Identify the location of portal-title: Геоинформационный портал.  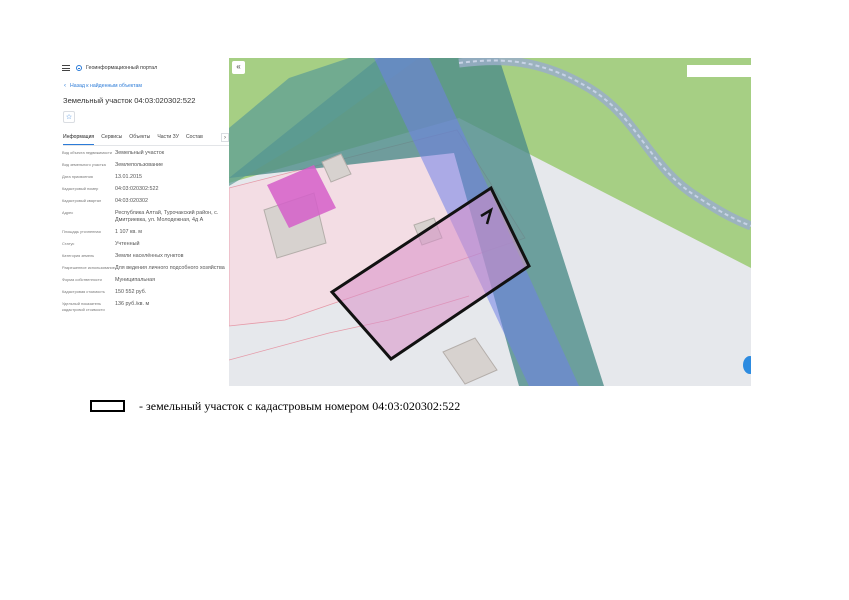
(122, 68).